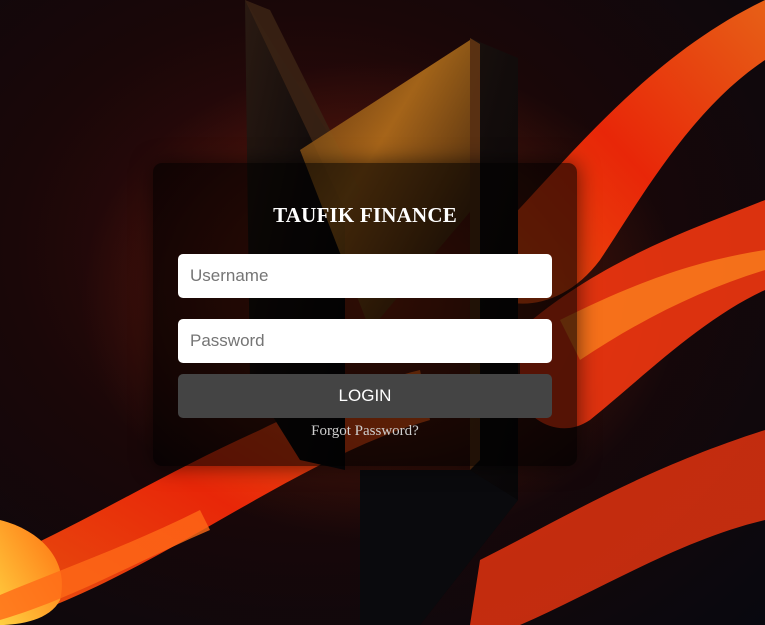 This screenshot has width=765, height=625. What do you see at coordinates (365, 341) in the screenshot?
I see `password-input` at bounding box center [365, 341].